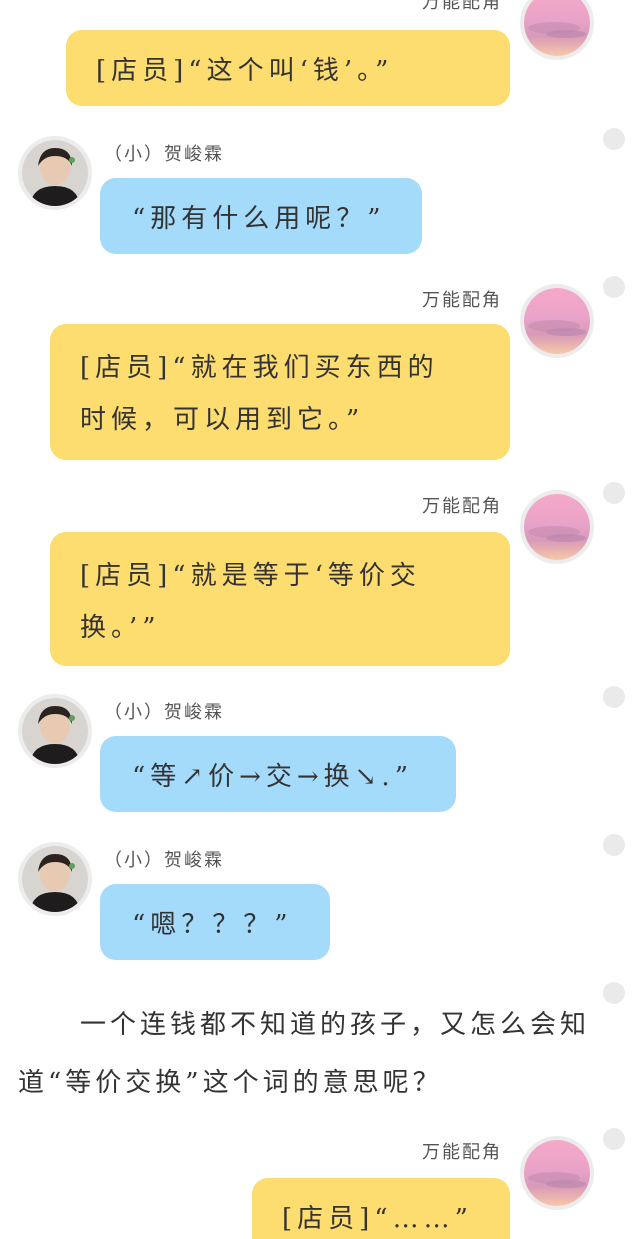 The height and width of the screenshot is (1239, 640). Describe the element at coordinates (222, 420) in the screenshot. I see `bubble-text: 时候，可以用到它。”` at that location.